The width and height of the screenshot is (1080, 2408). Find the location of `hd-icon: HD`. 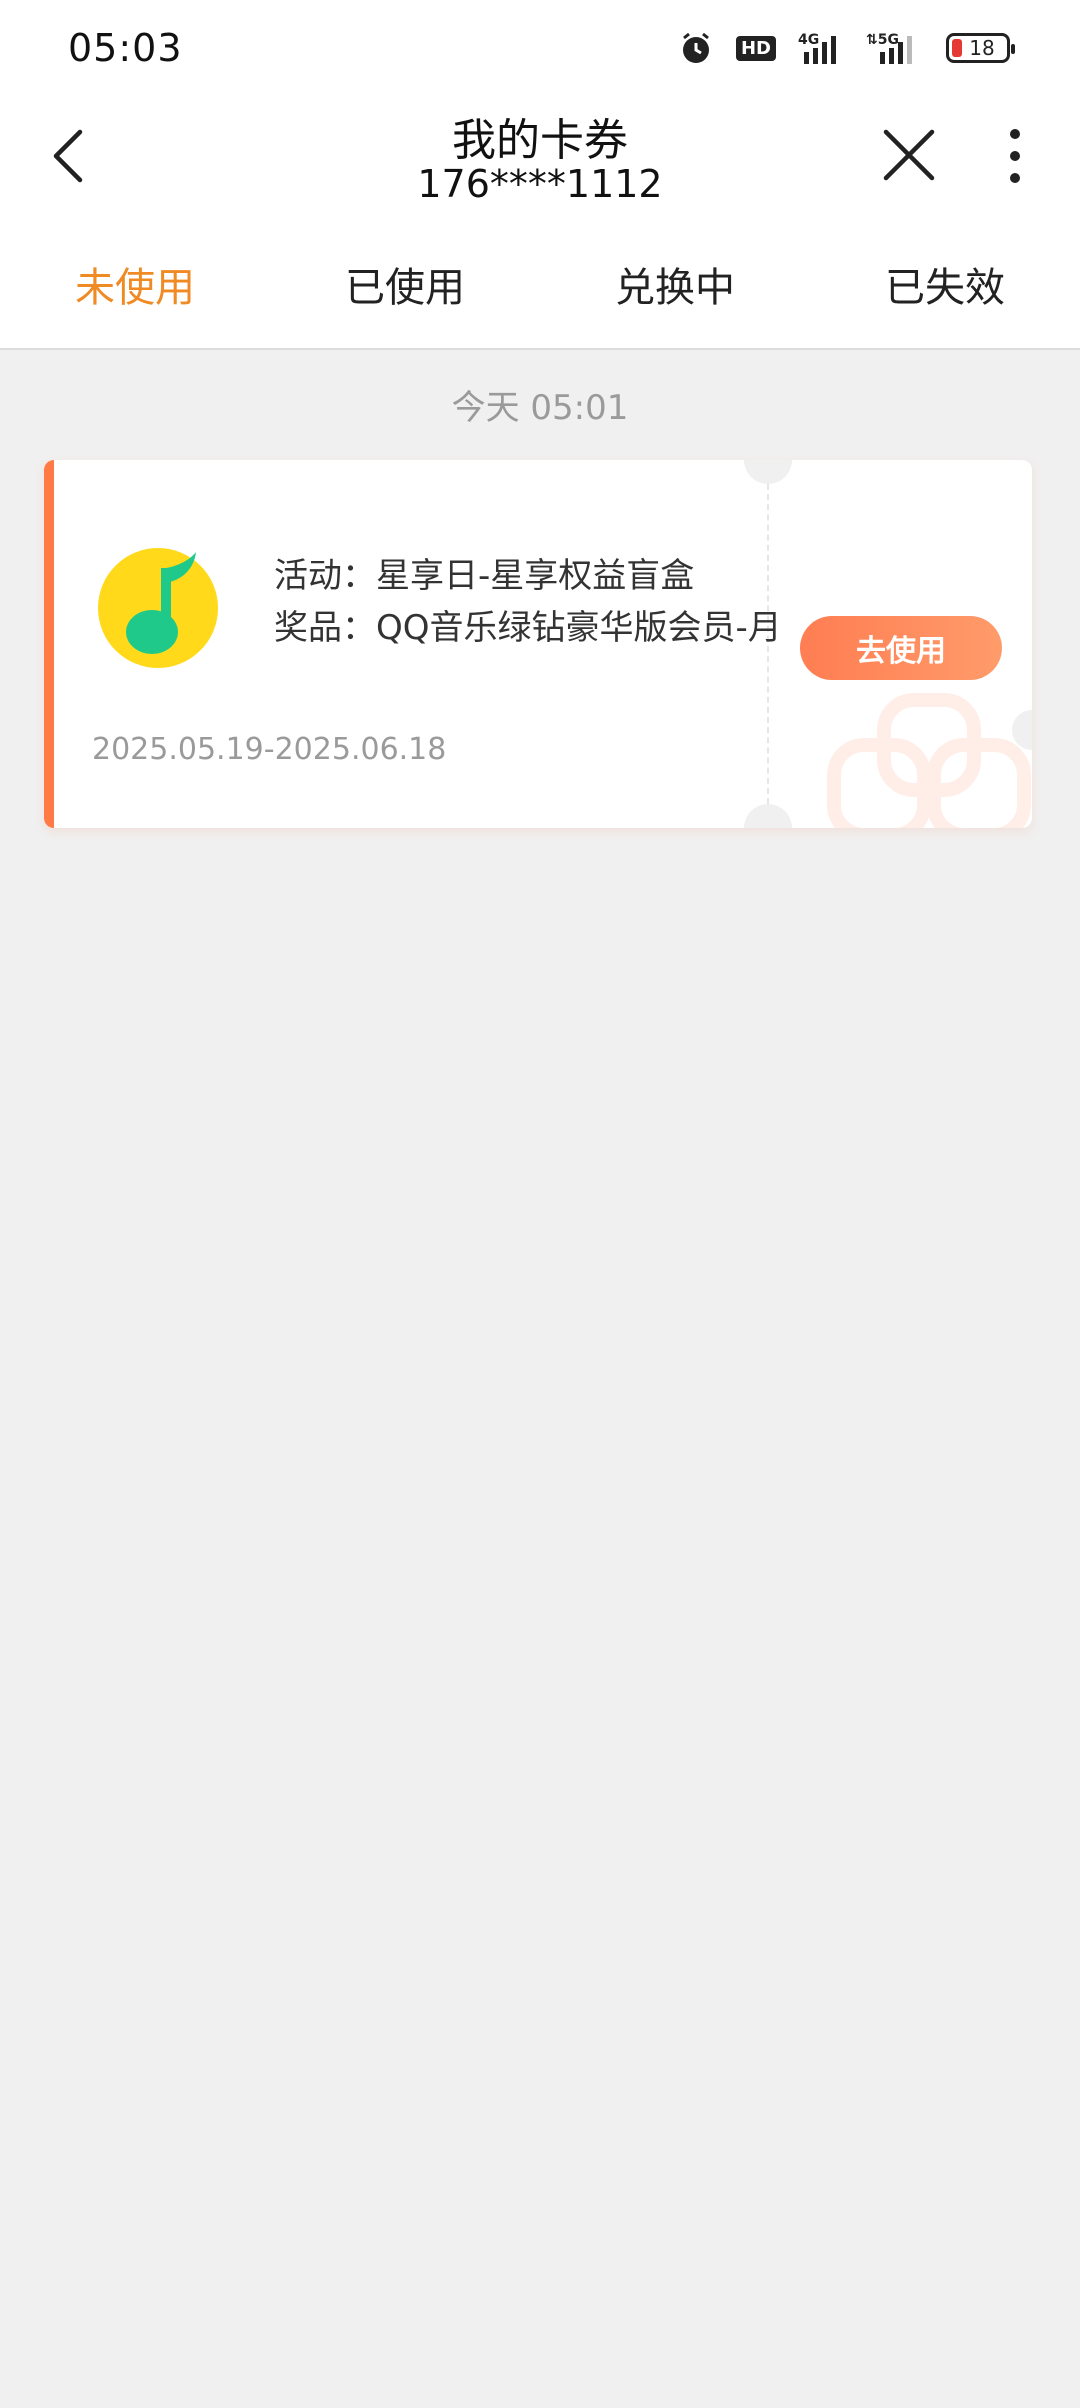

hd-icon: HD is located at coordinates (755, 48).